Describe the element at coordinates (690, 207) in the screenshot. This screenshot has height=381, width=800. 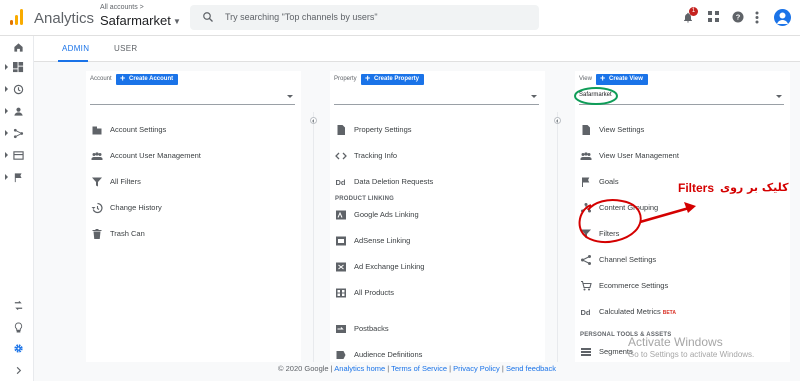
I see `arrowhead-icon` at that location.